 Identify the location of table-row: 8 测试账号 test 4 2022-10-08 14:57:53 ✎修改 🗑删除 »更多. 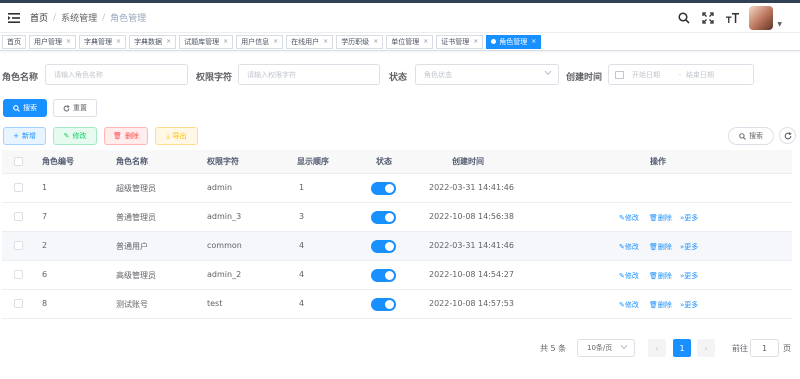
(397, 304).